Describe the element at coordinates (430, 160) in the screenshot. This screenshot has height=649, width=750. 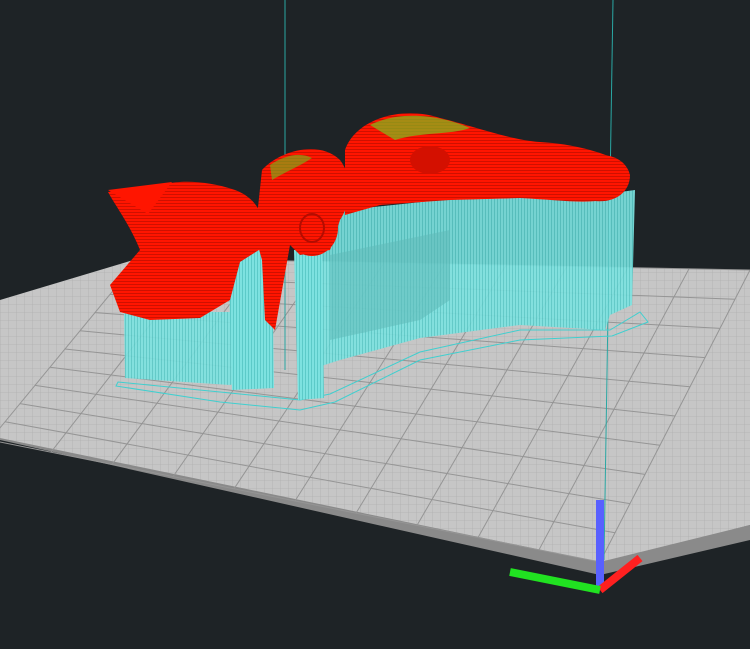
I see `model-eye-spot` at that location.